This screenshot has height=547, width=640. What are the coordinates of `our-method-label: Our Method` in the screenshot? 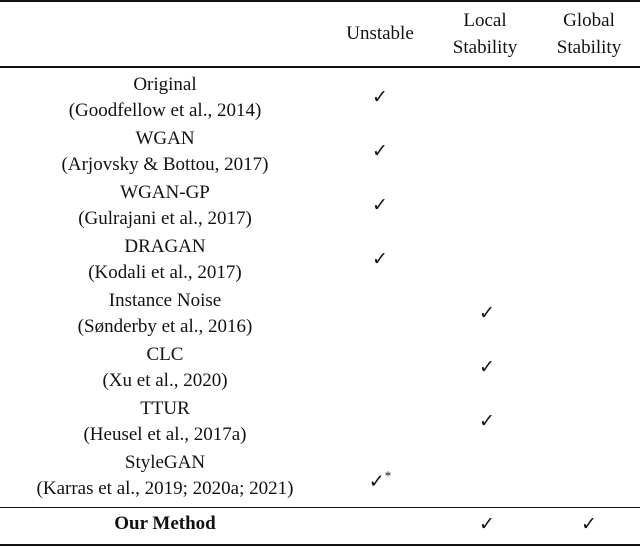 It's located at (165, 523).